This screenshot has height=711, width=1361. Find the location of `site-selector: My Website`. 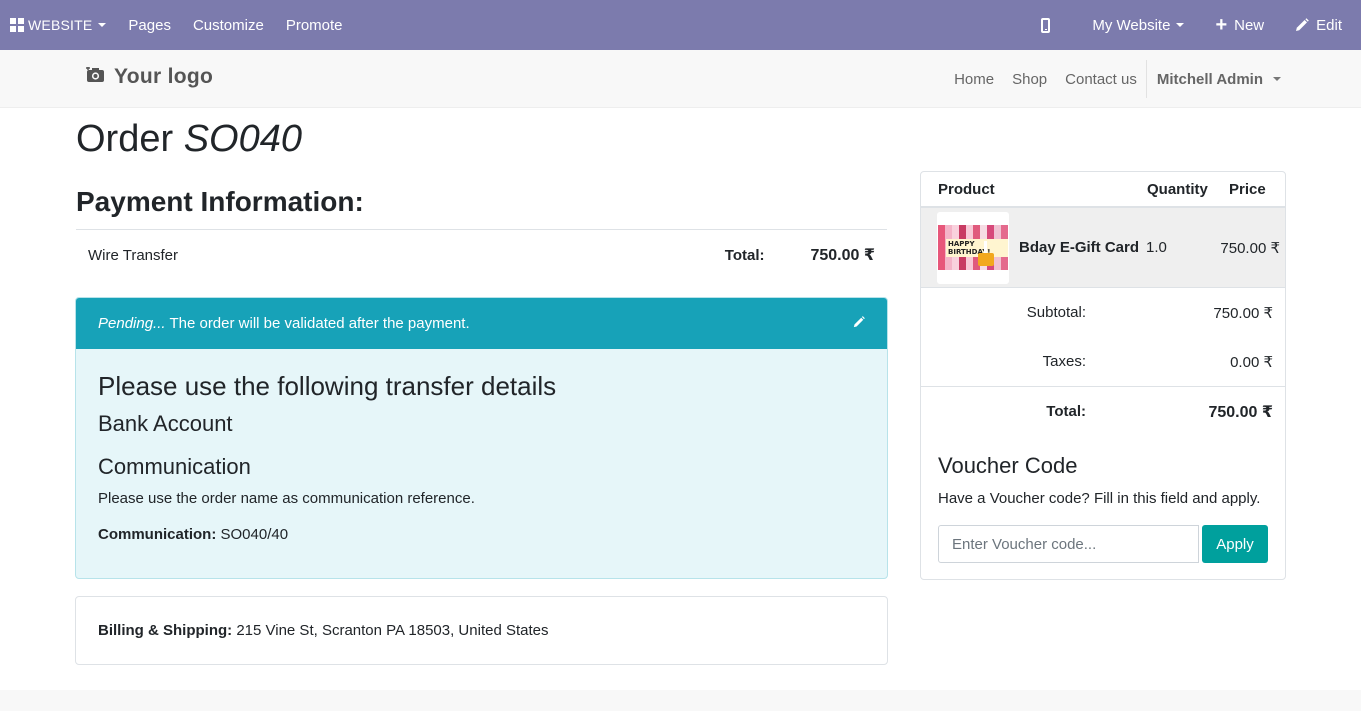

site-selector: My Website is located at coordinates (1142, 25).